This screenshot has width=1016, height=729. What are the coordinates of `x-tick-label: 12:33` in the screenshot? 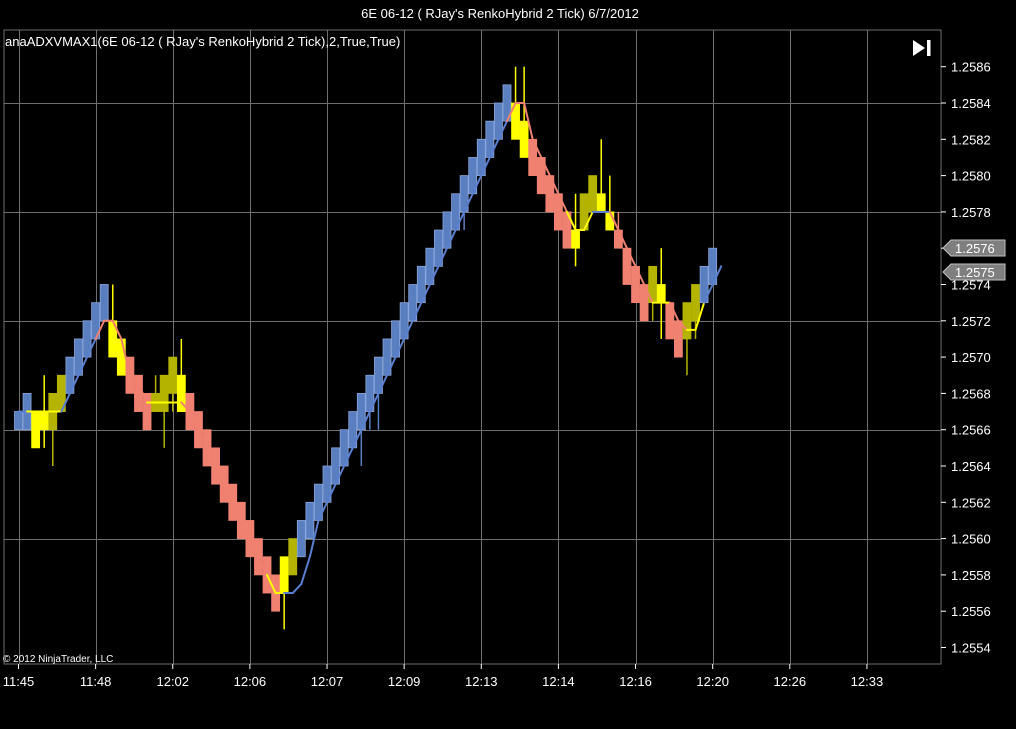 It's located at (867, 681).